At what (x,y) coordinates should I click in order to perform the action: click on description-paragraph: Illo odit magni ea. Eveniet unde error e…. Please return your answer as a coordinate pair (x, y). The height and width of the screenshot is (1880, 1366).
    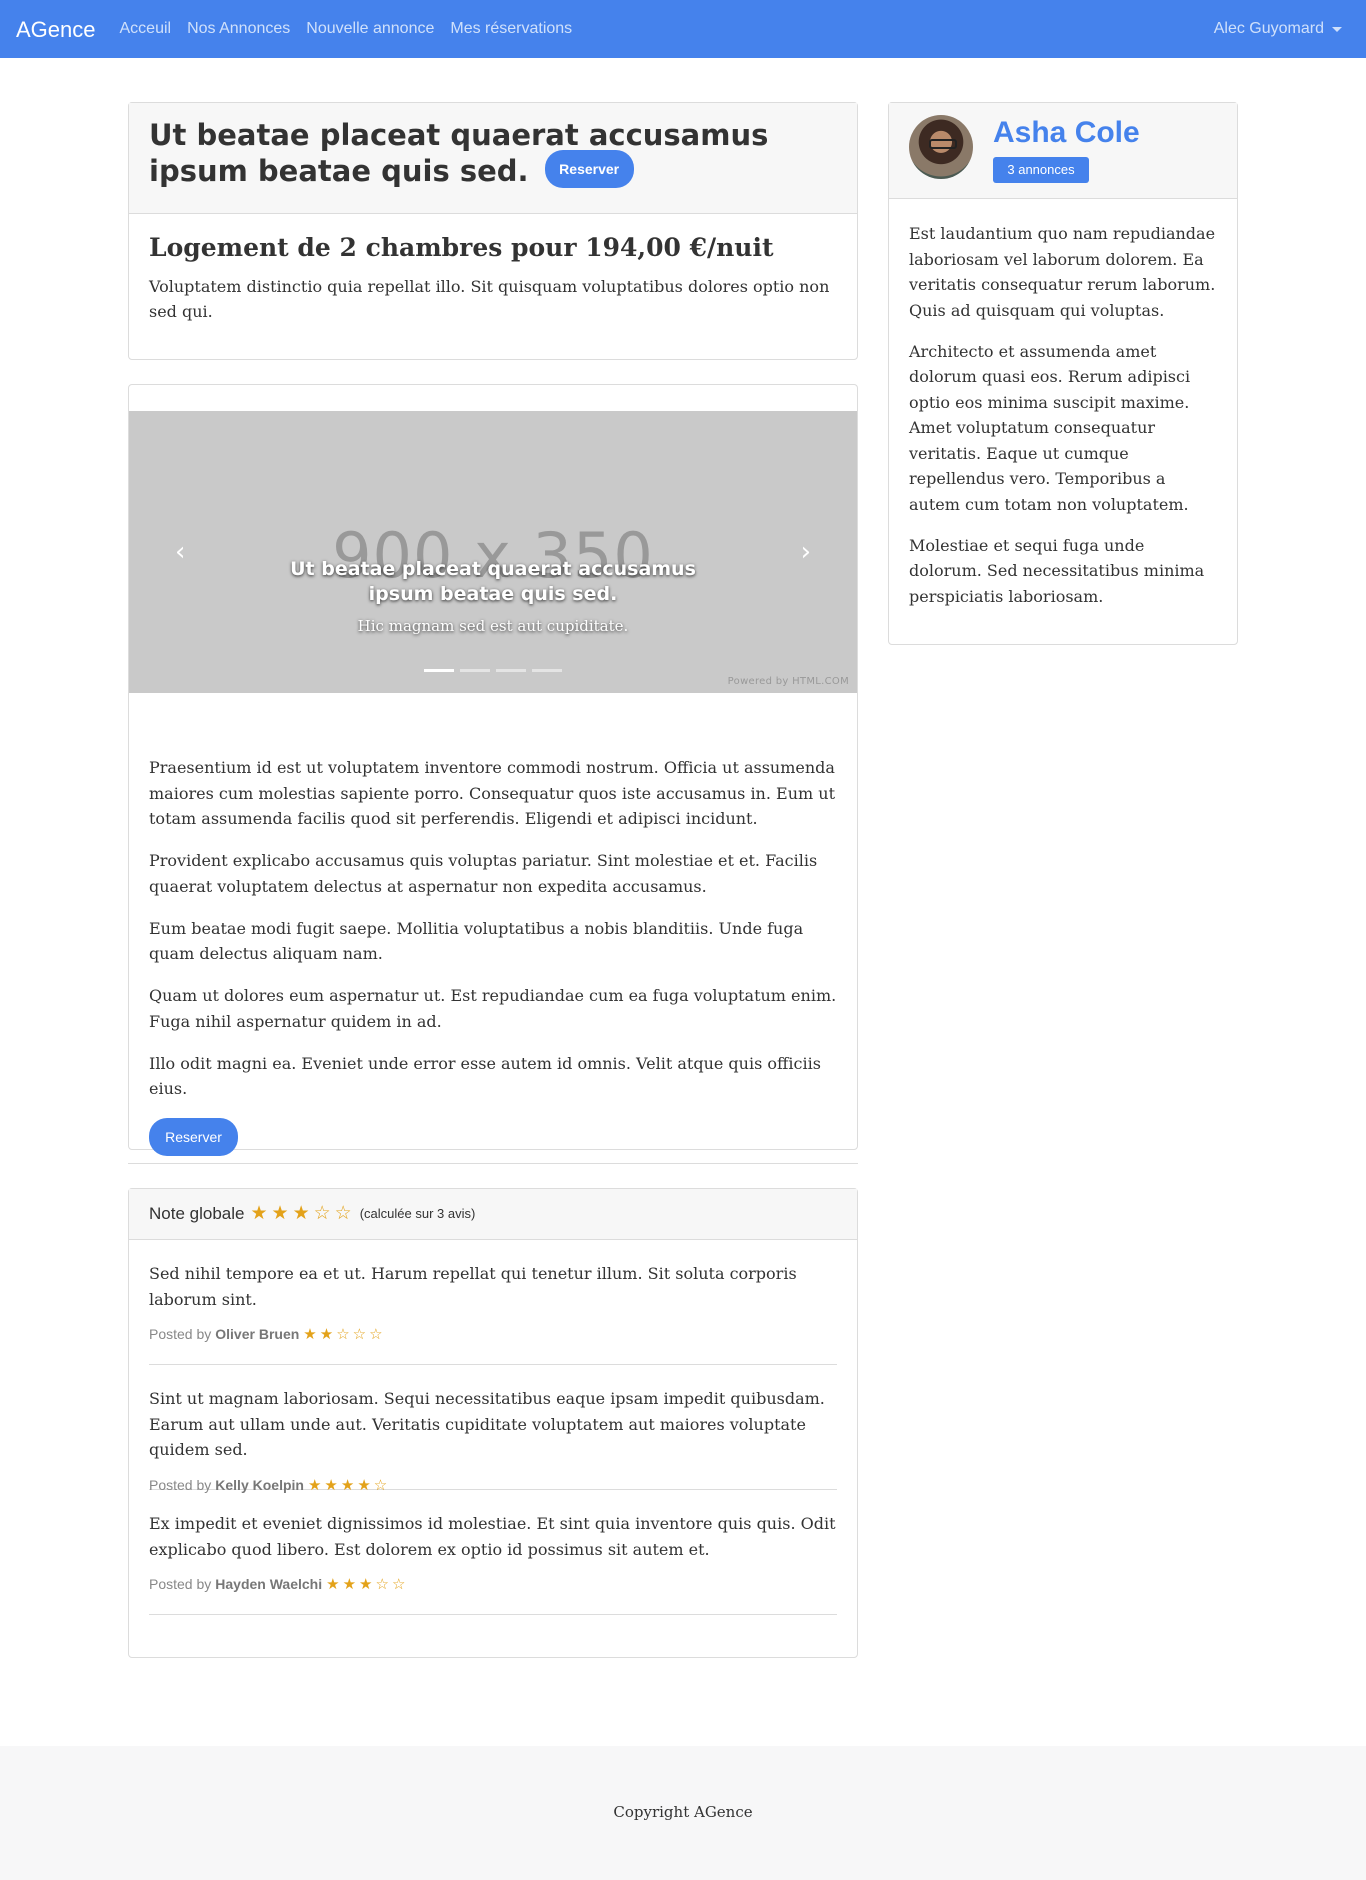
    Looking at the image, I should click on (485, 1076).